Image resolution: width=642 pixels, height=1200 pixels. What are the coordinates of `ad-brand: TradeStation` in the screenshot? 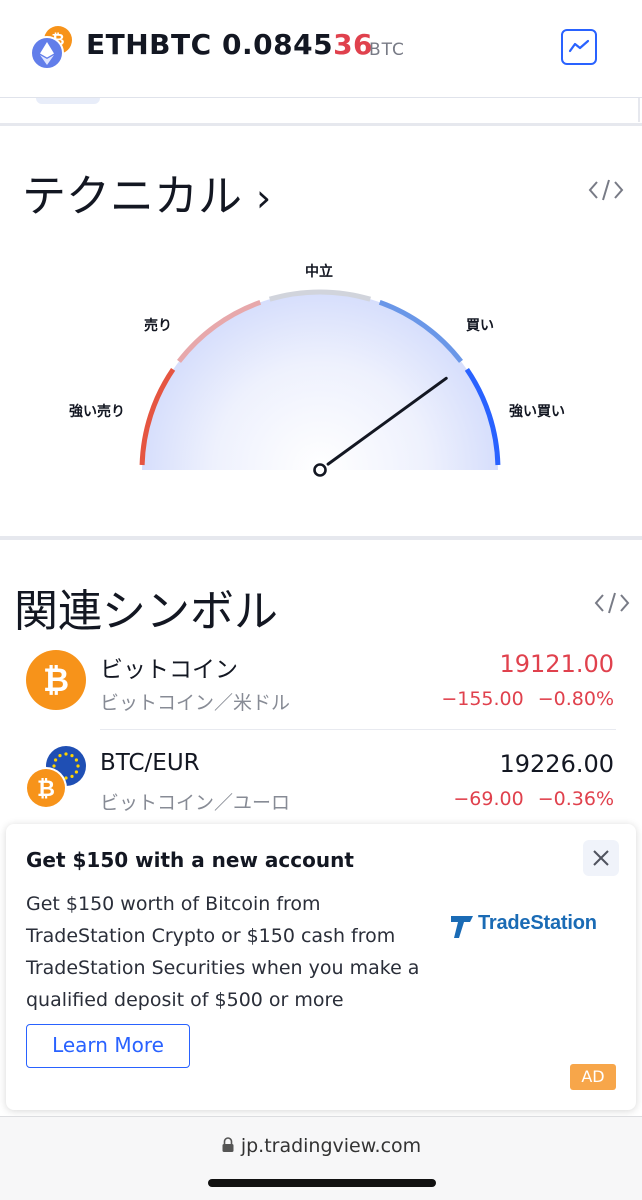 It's located at (537, 923).